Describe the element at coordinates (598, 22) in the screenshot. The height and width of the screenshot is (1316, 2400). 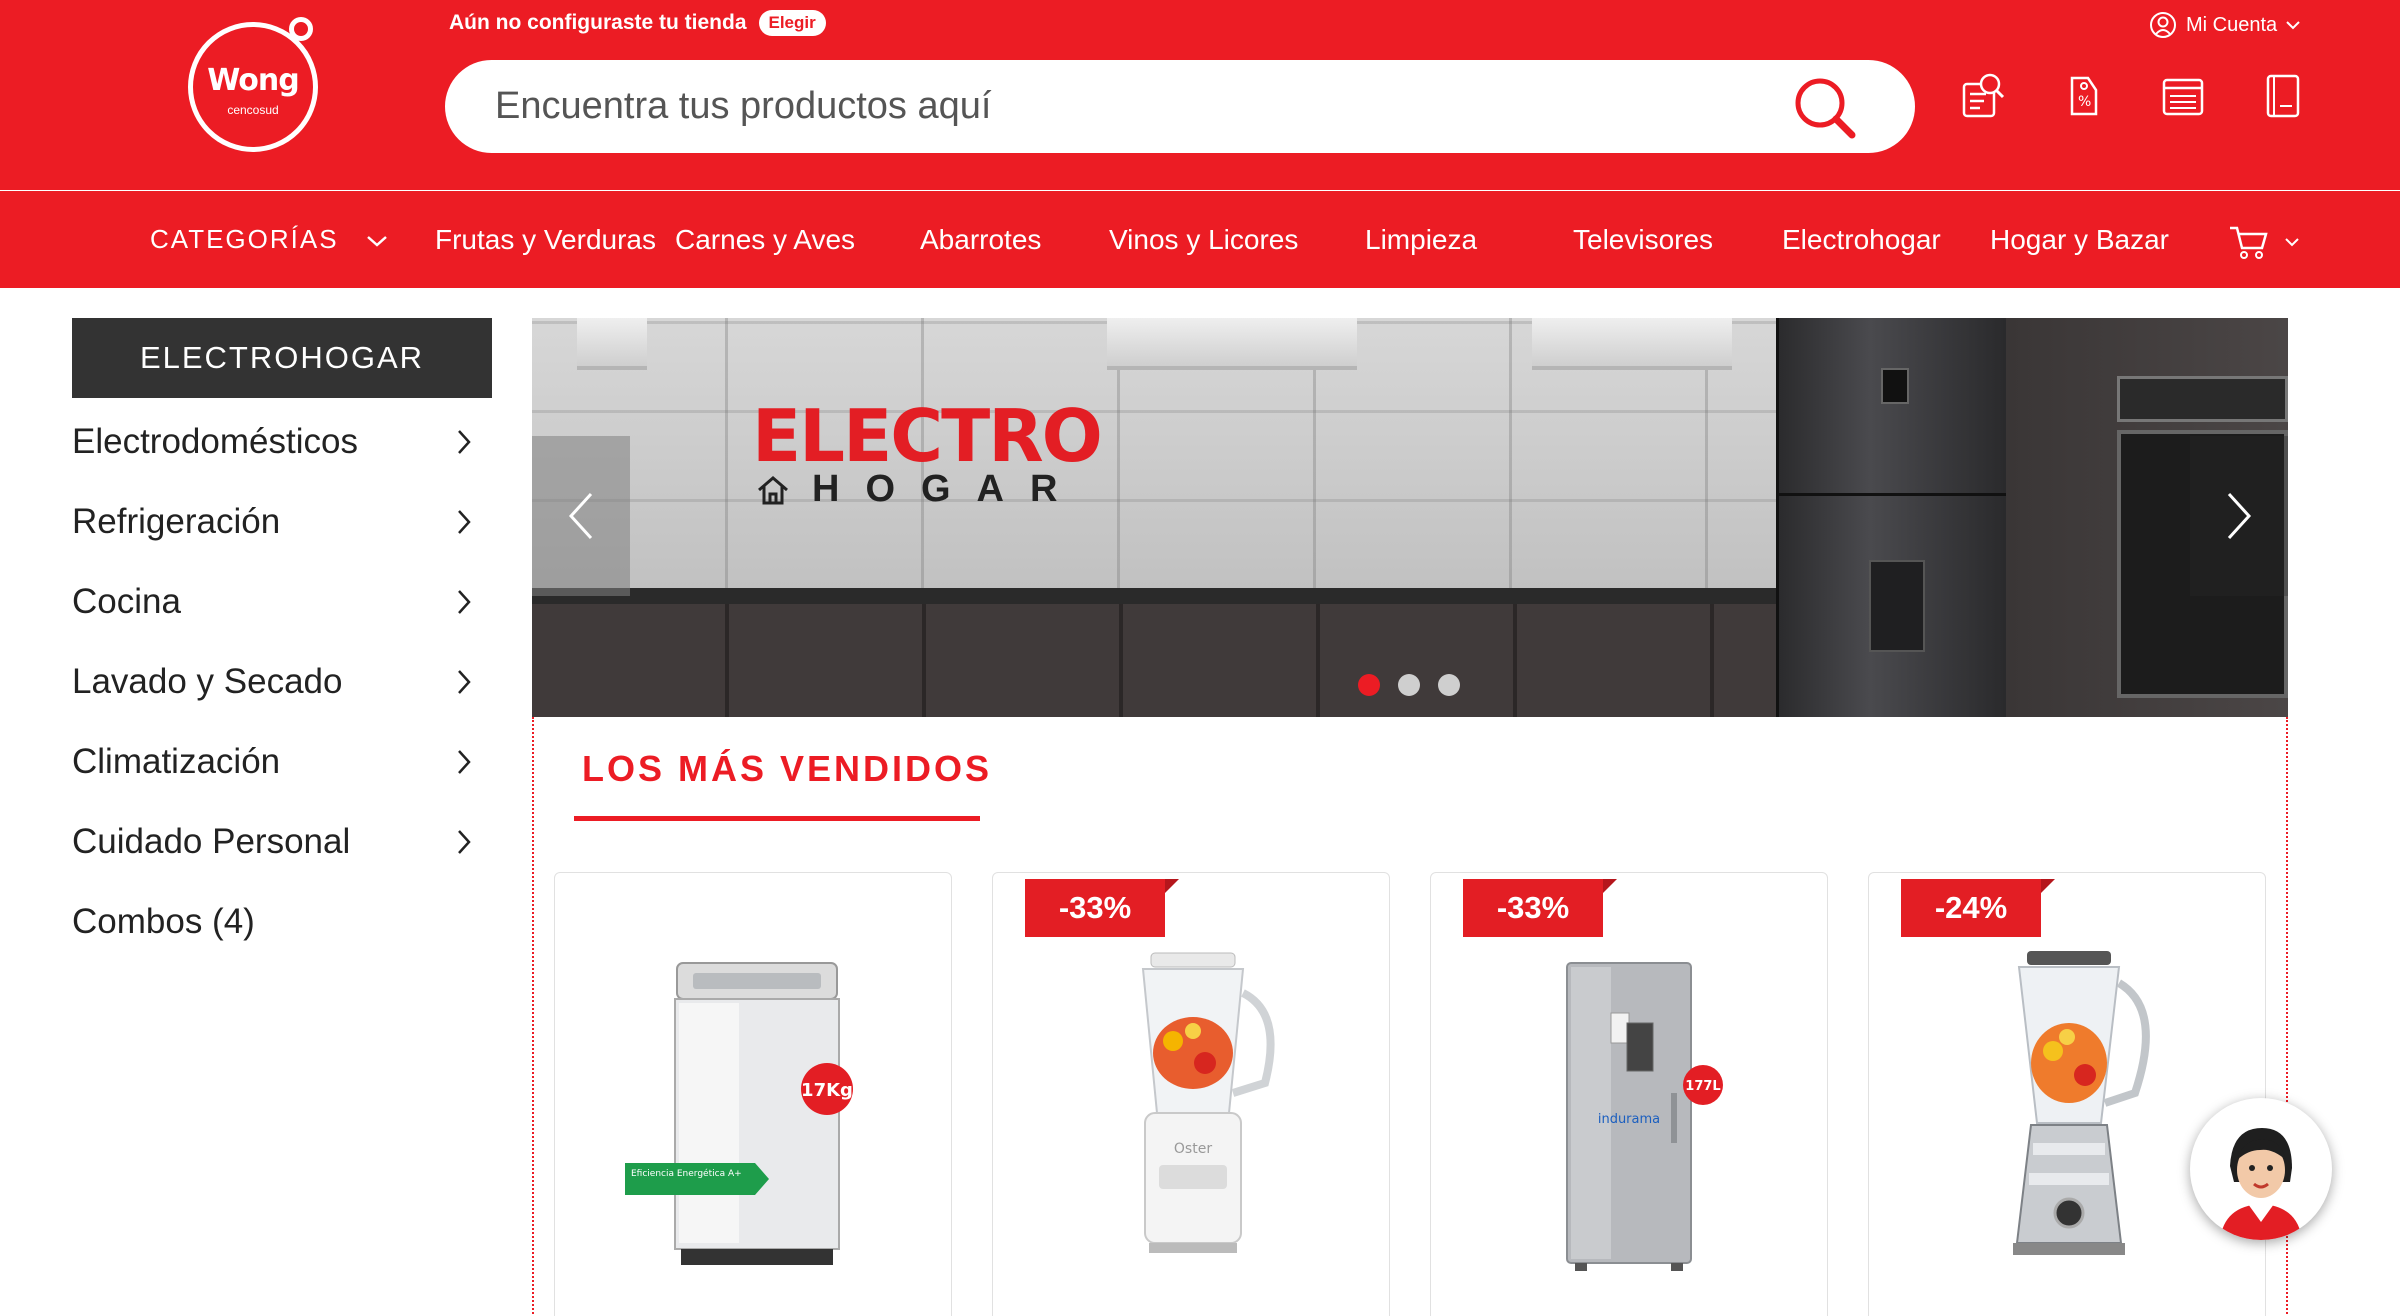
I see `store-config-text: Aún no configuraste tu tienda` at that location.